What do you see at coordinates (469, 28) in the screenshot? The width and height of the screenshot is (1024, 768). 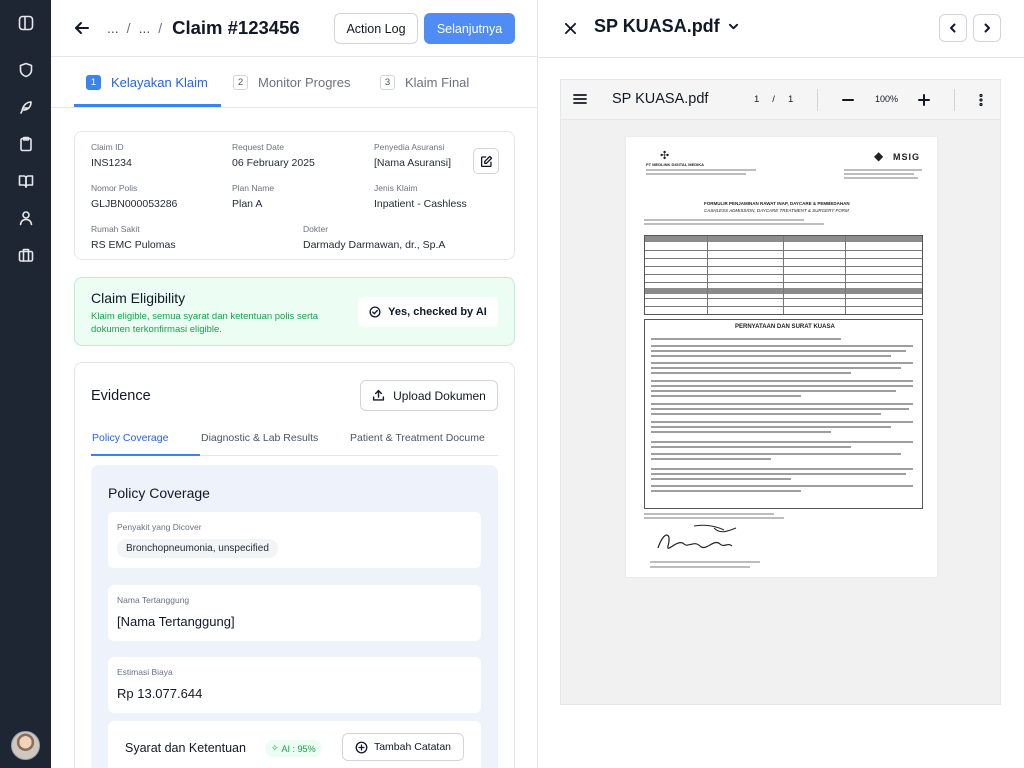 I see `next-button: Selanjutnya` at bounding box center [469, 28].